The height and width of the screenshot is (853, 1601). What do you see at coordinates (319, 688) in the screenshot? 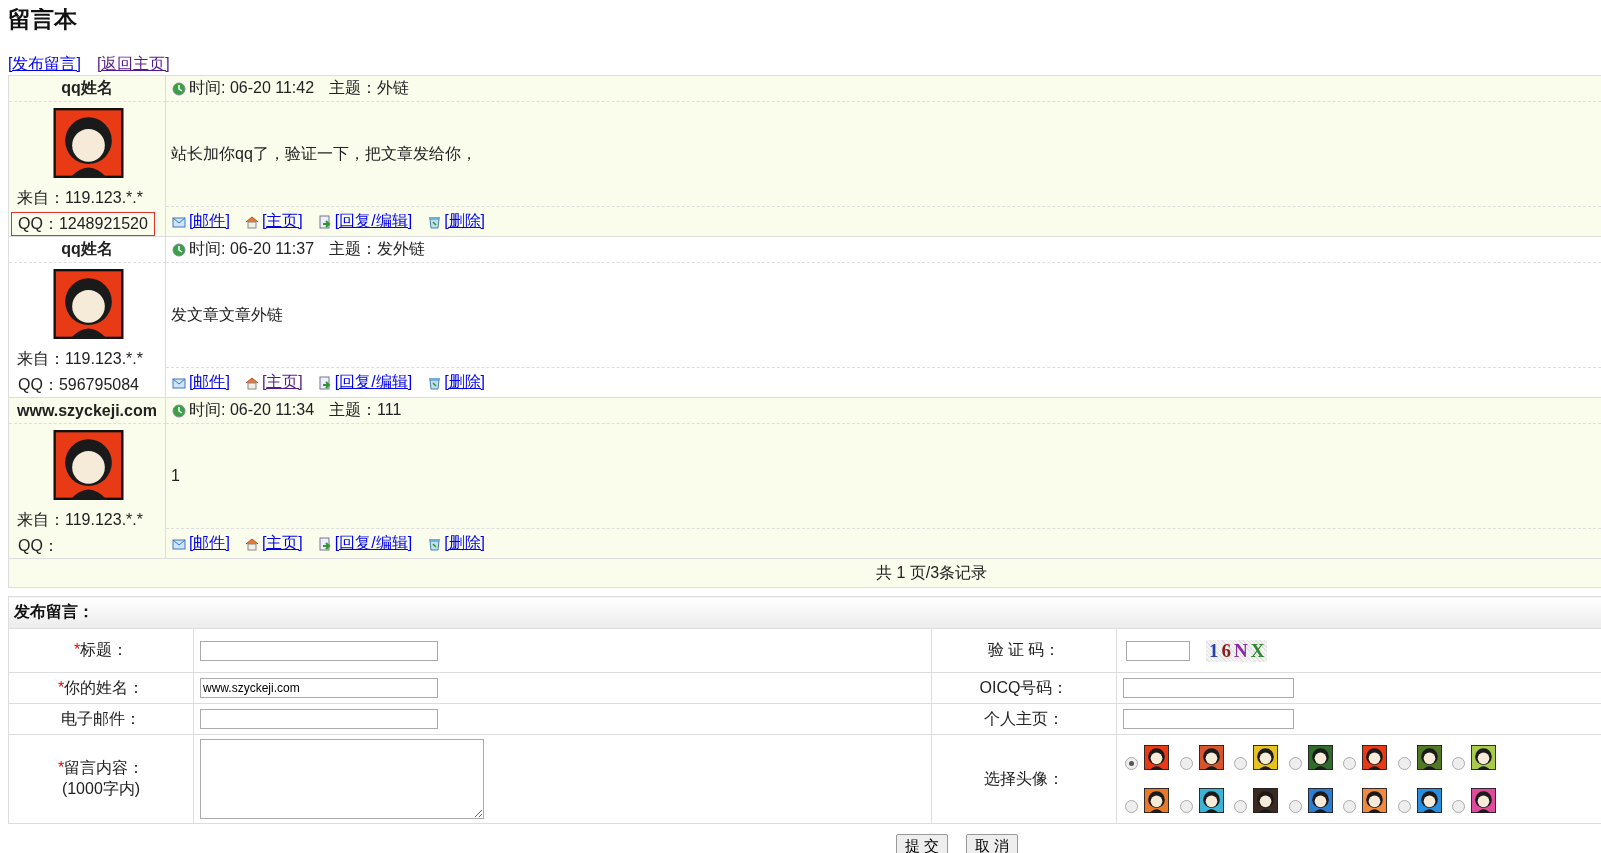
I see `text-field: www.szyckeji.com` at bounding box center [319, 688].